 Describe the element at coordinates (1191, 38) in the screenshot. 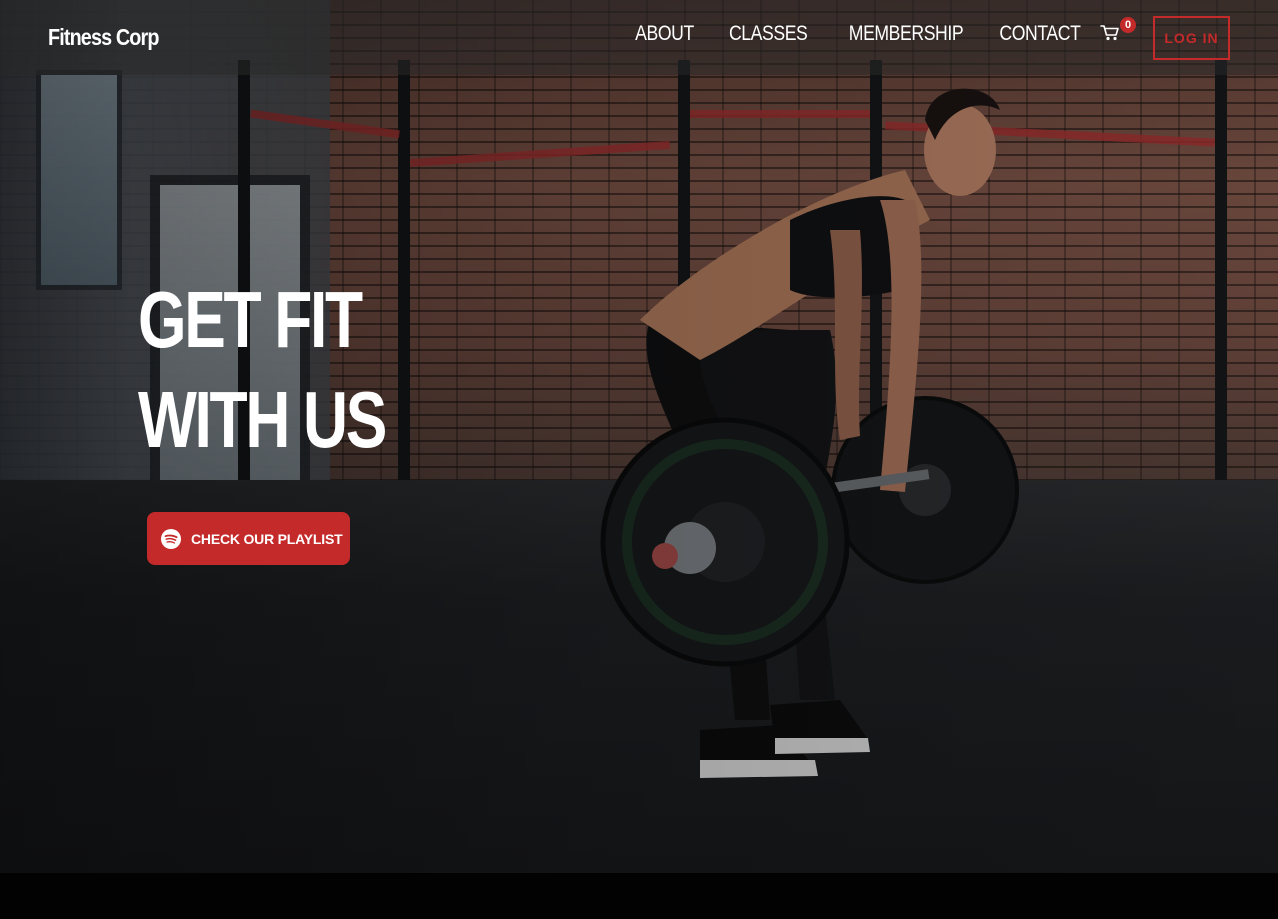

I see `login-button: LOG IN` at that location.